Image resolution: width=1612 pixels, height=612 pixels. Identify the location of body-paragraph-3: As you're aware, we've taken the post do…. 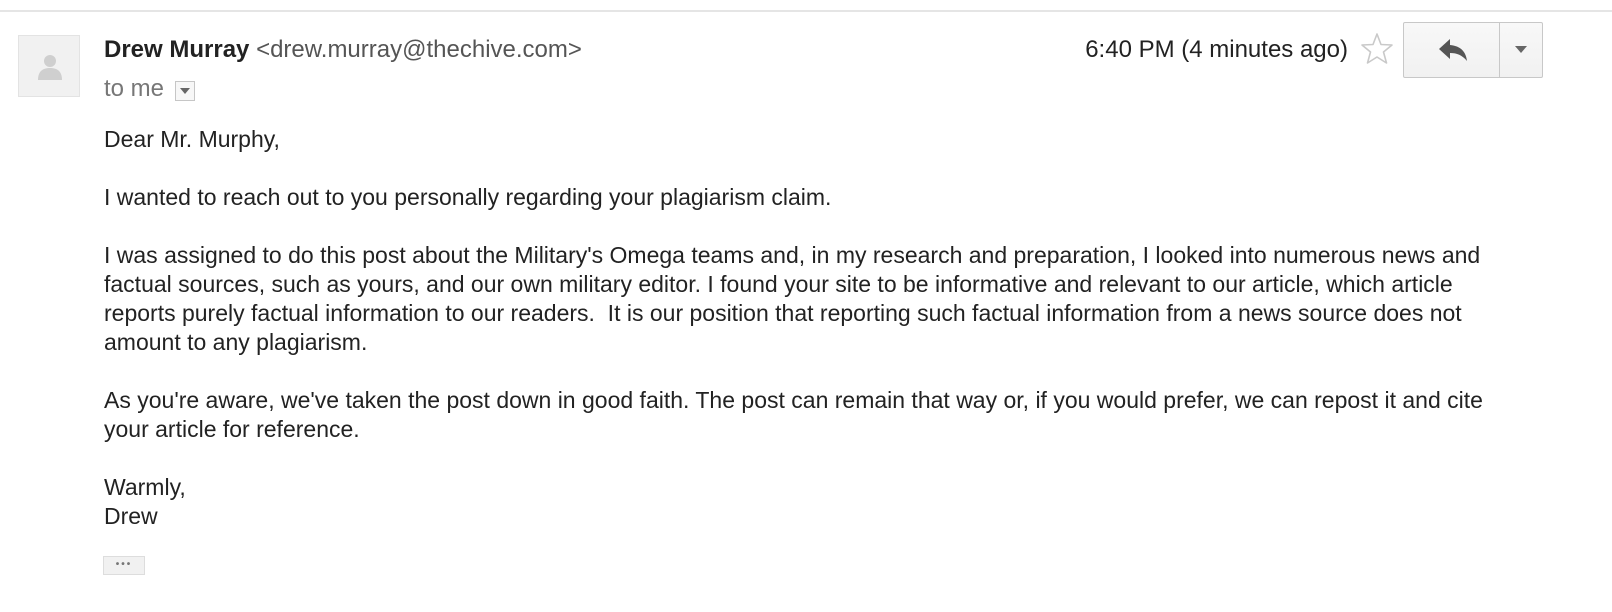
(797, 414).